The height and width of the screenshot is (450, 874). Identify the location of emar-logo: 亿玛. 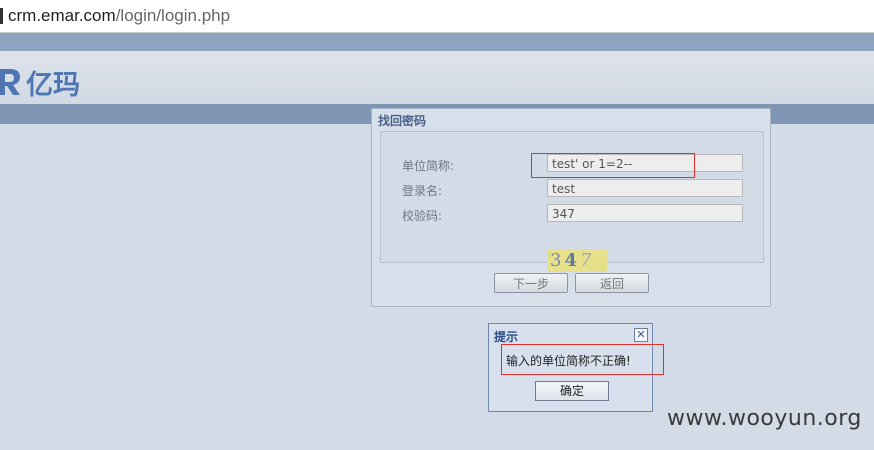
(50, 83).